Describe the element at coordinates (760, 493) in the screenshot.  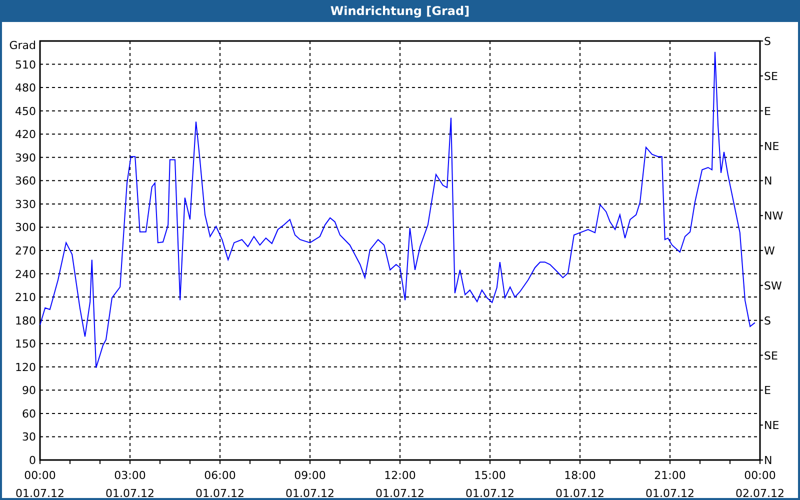
I see `x-date-label: 02.07.12` at that location.